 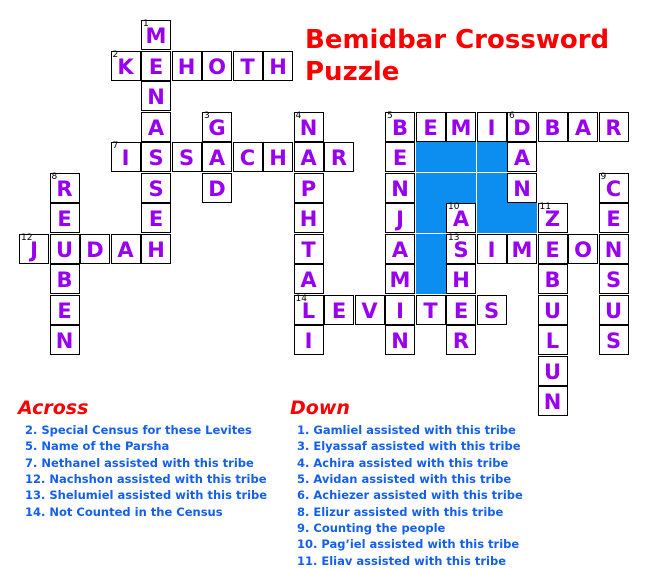 I want to click on clue-item: 13. Shelumiel assisted with this tribe, so click(x=156, y=495).